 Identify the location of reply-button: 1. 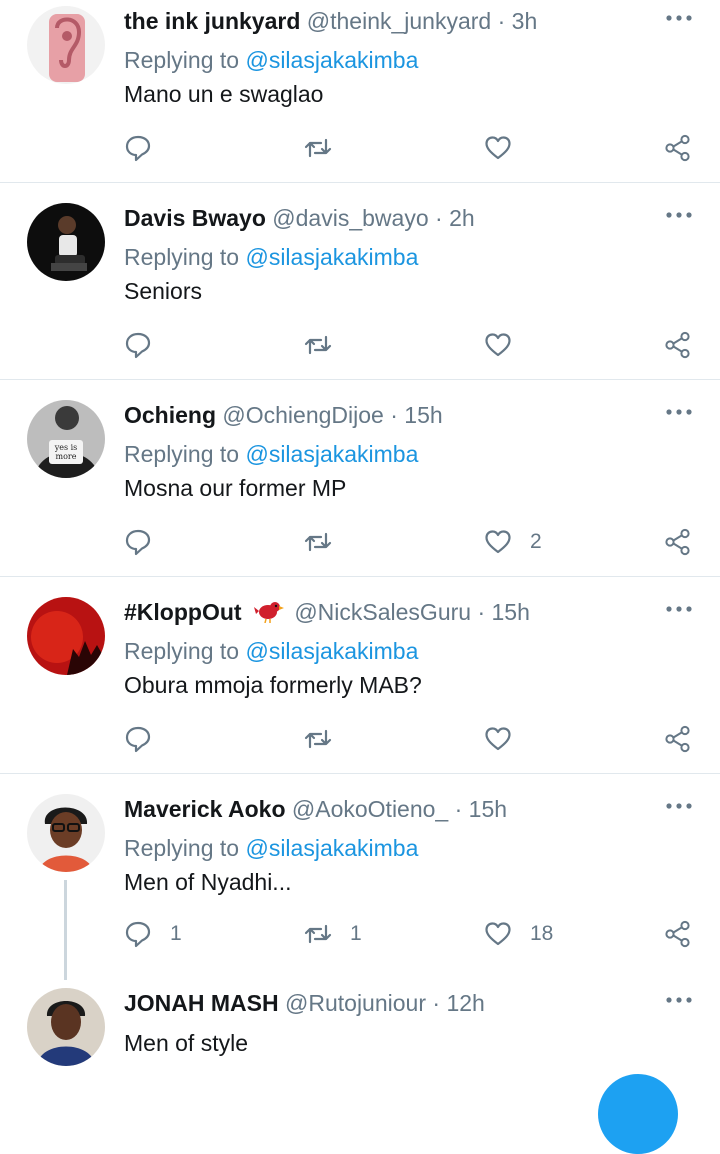
(153, 934).